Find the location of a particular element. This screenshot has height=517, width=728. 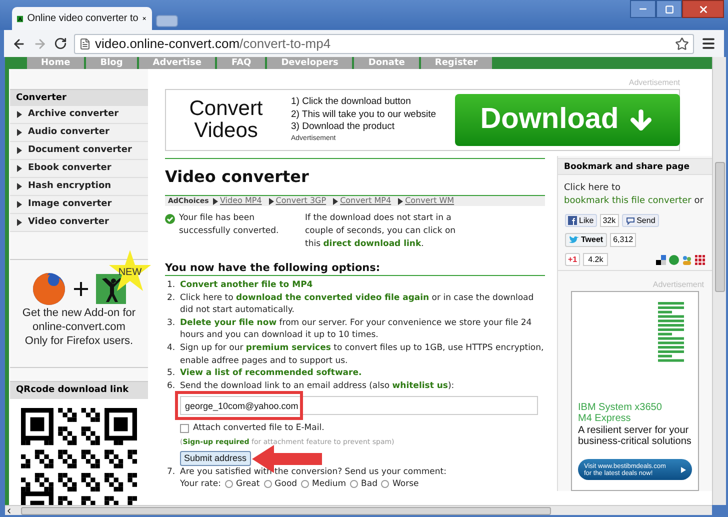

ad-headline: M4 Express is located at coordinates (605, 418).